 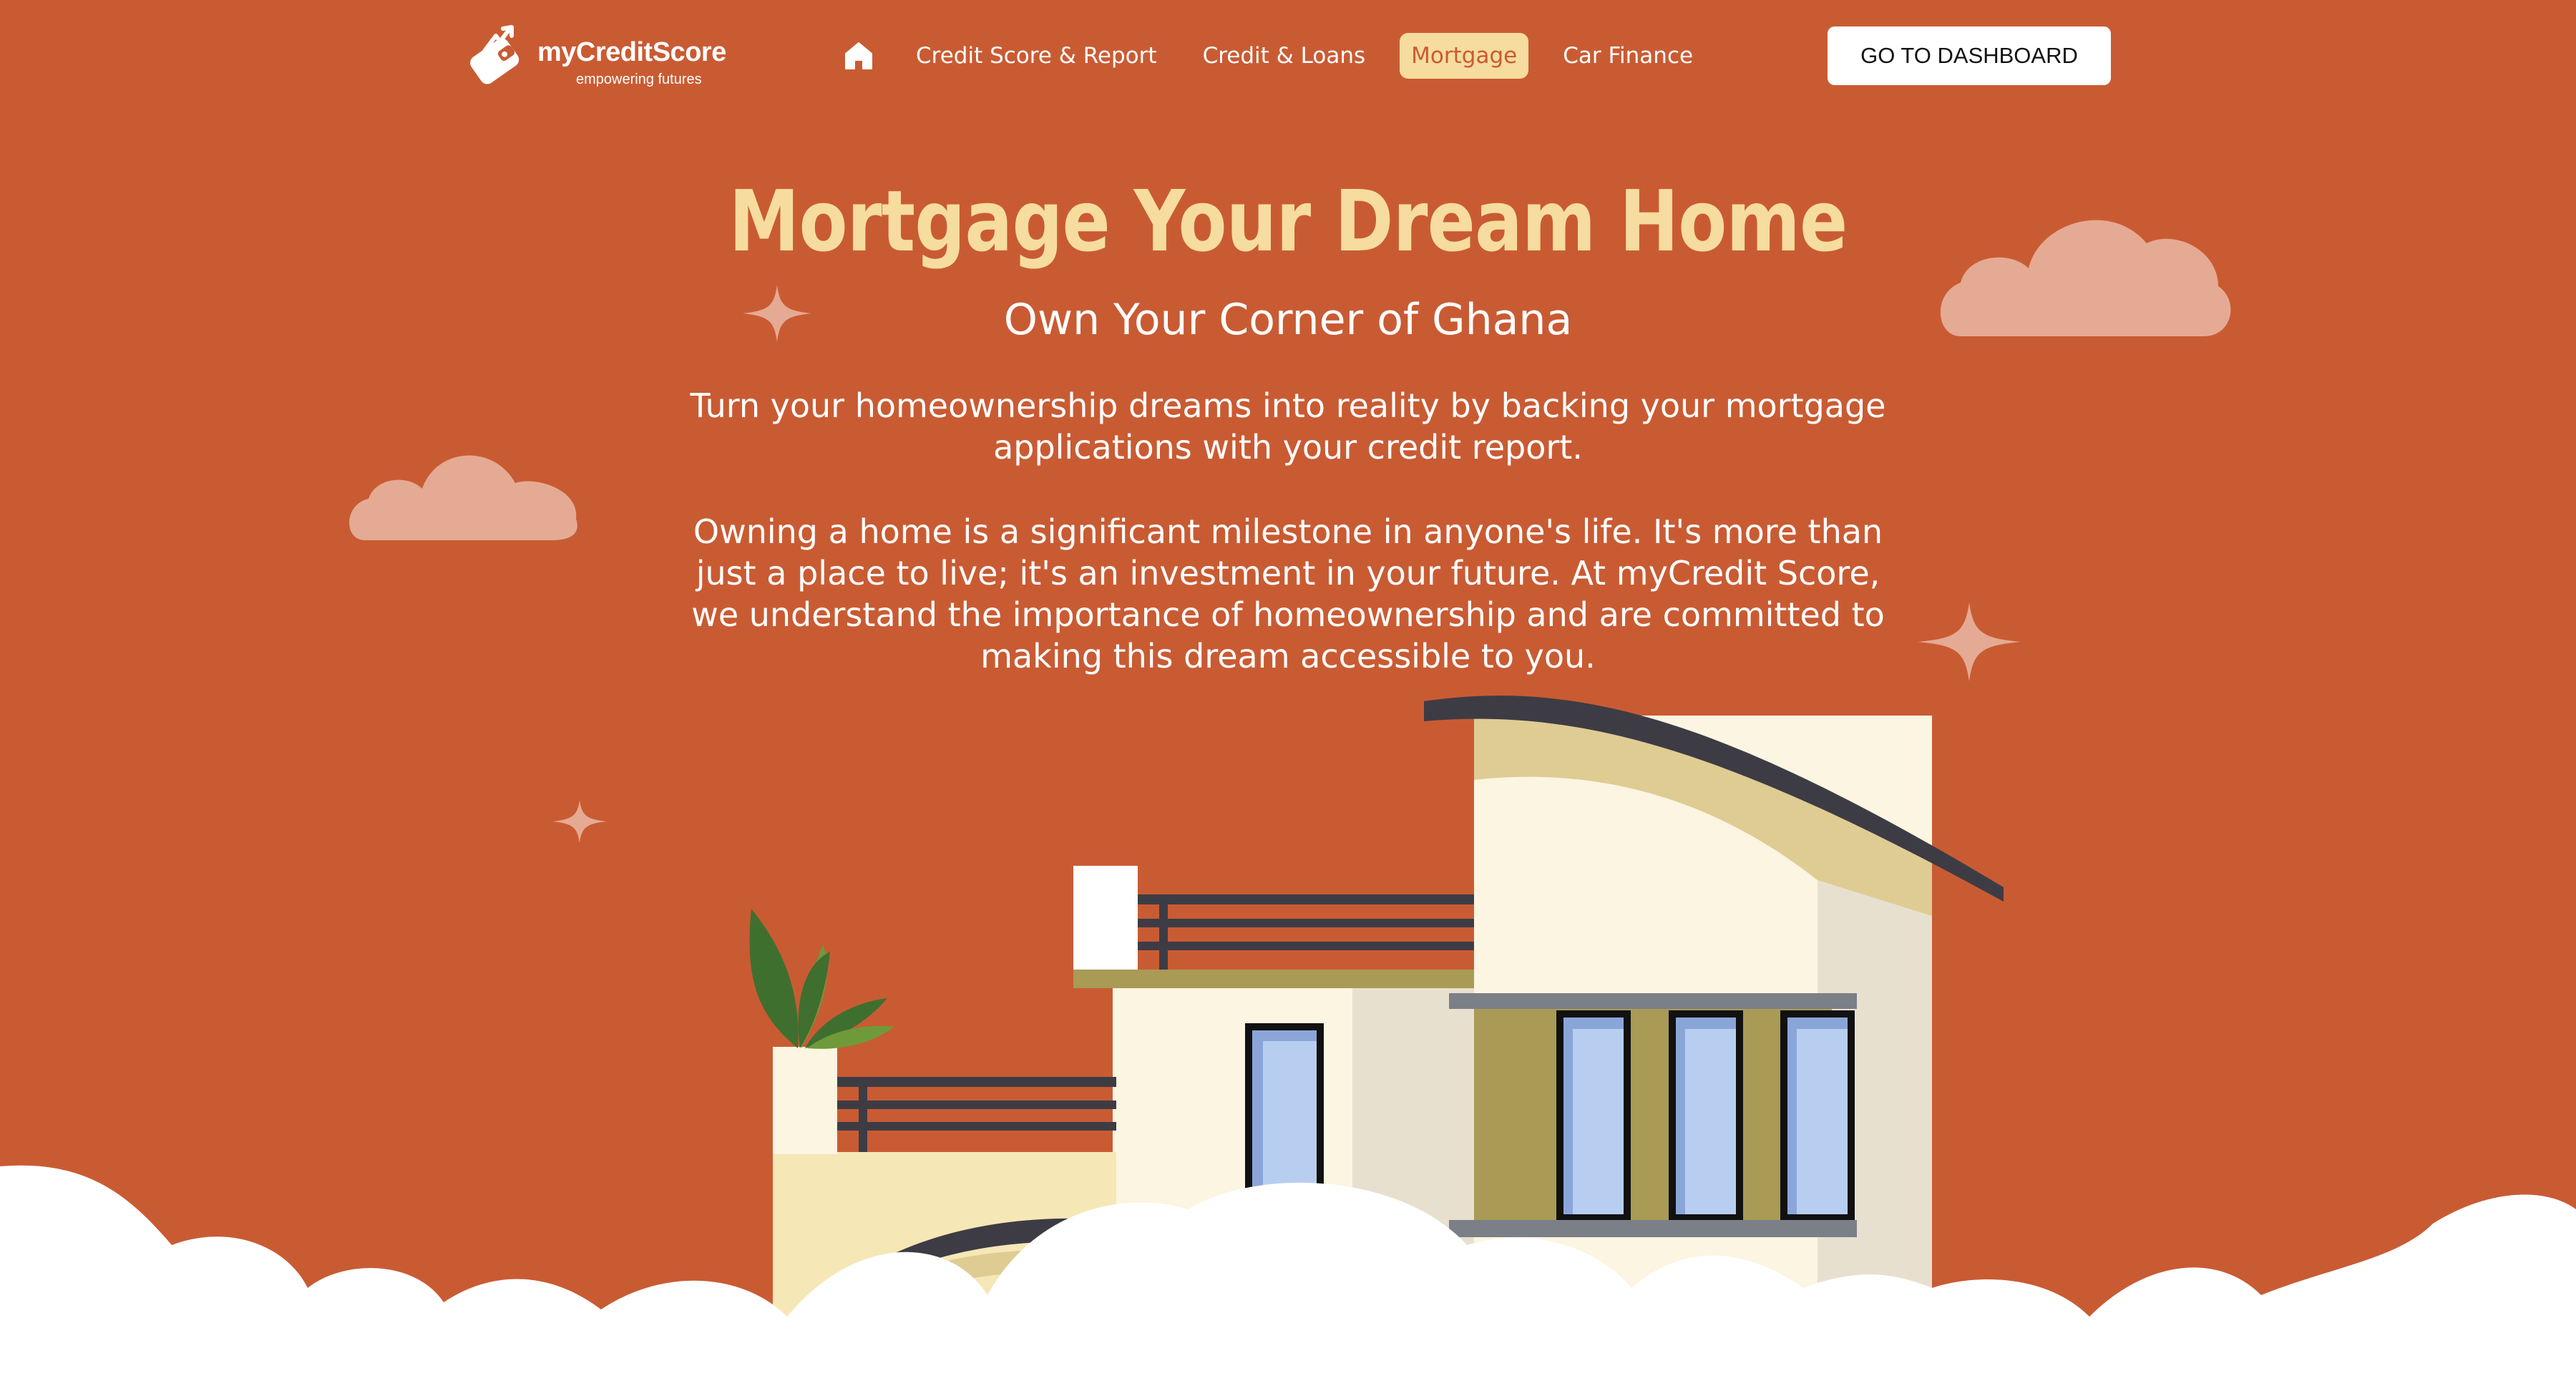 What do you see at coordinates (495, 54) in the screenshot?
I see `wallet-logo-icon` at bounding box center [495, 54].